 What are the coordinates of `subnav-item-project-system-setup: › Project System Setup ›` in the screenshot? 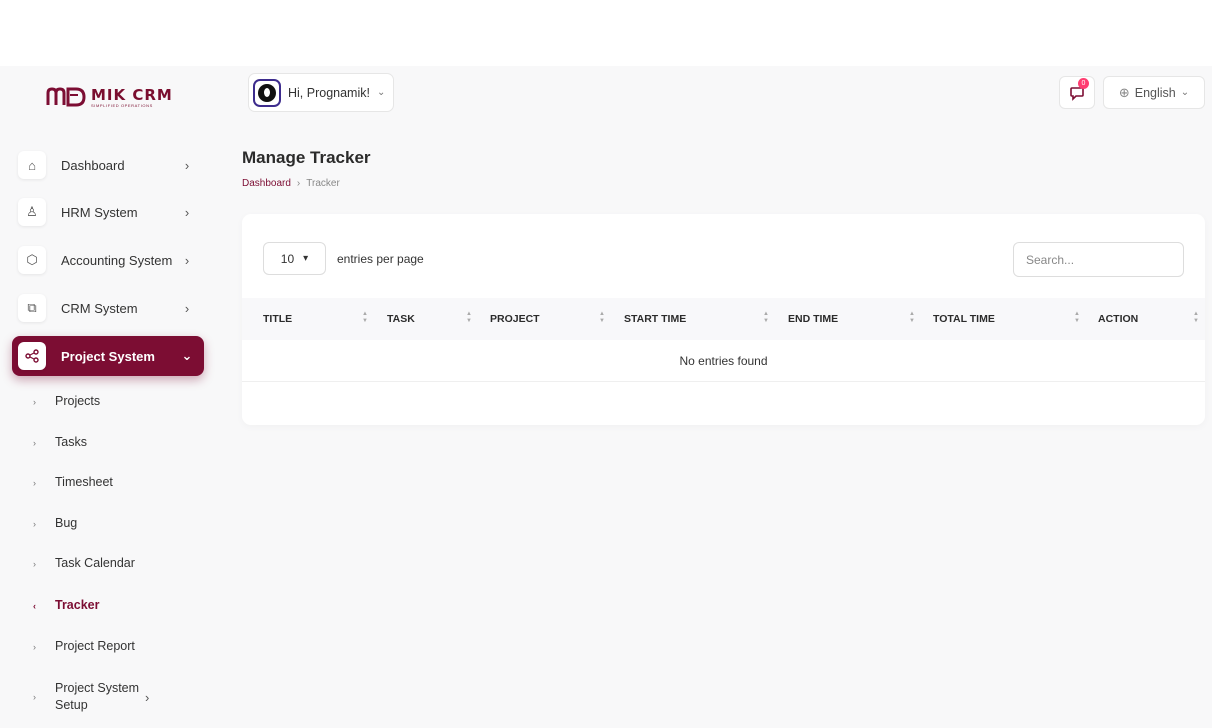 It's located at (113, 697).